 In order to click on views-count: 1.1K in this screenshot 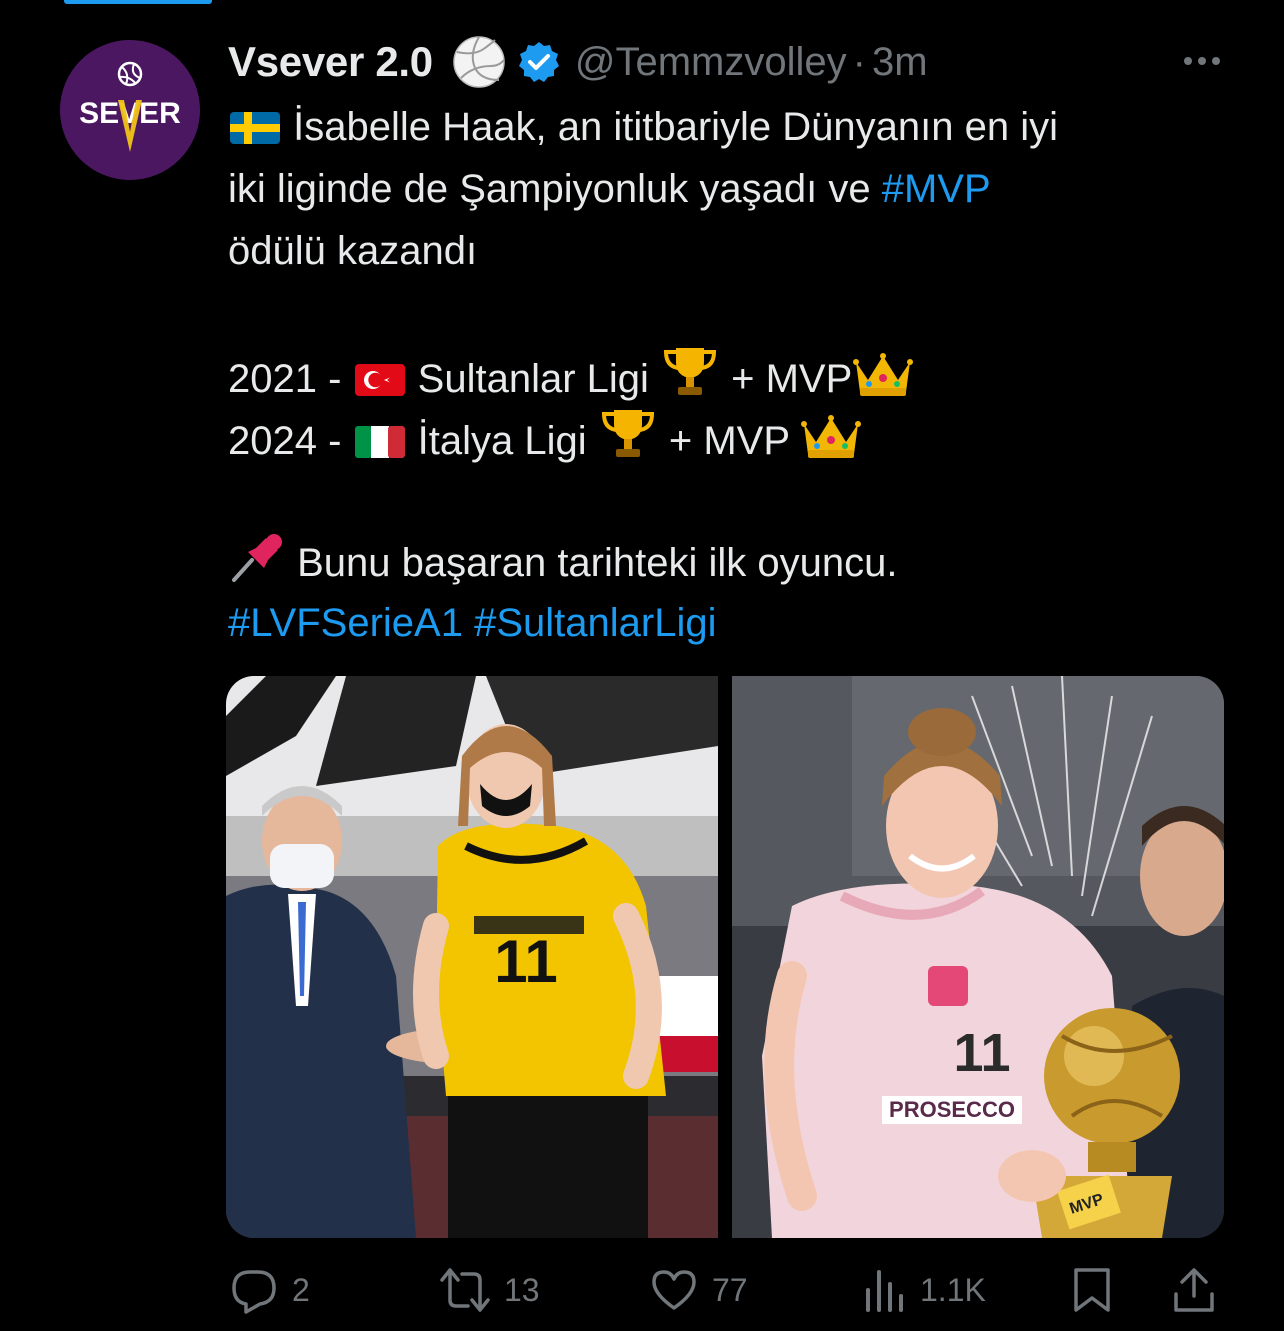, I will do `click(953, 1289)`.